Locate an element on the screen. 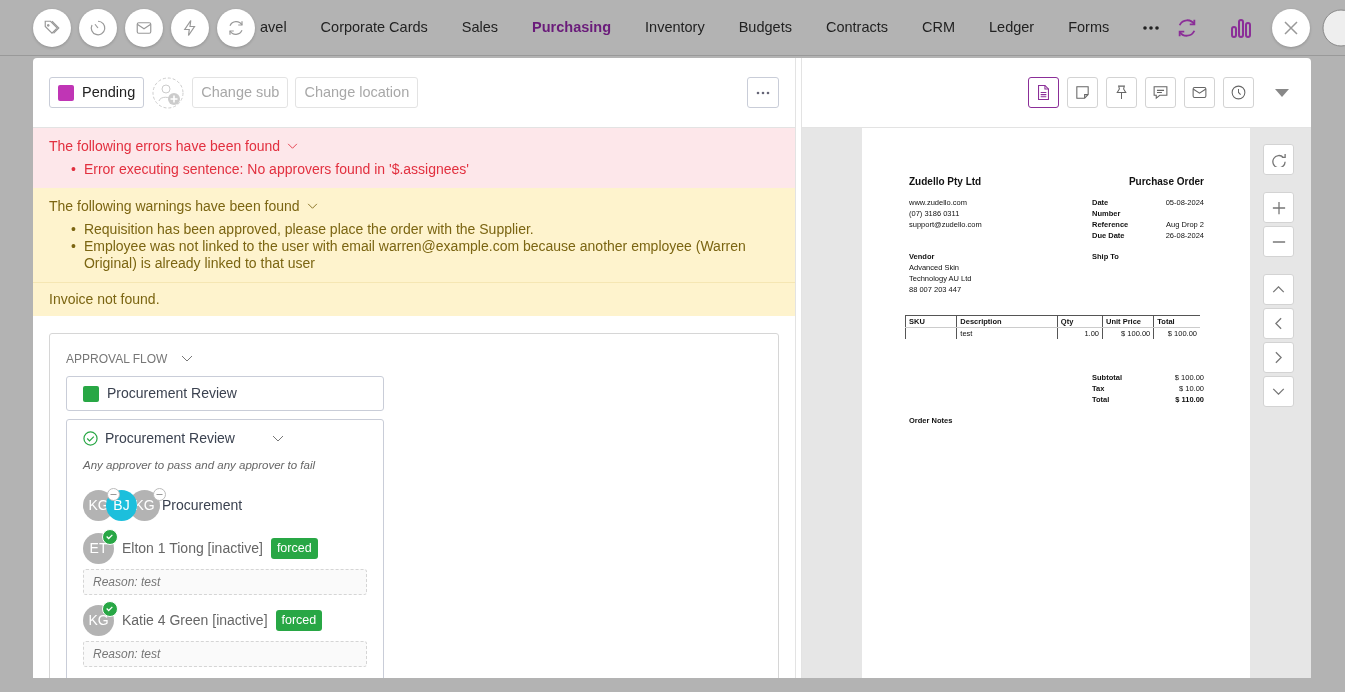 This screenshot has height=692, width=1345. approver-name: Elton 1 Tiong [inactive] is located at coordinates (192, 549).